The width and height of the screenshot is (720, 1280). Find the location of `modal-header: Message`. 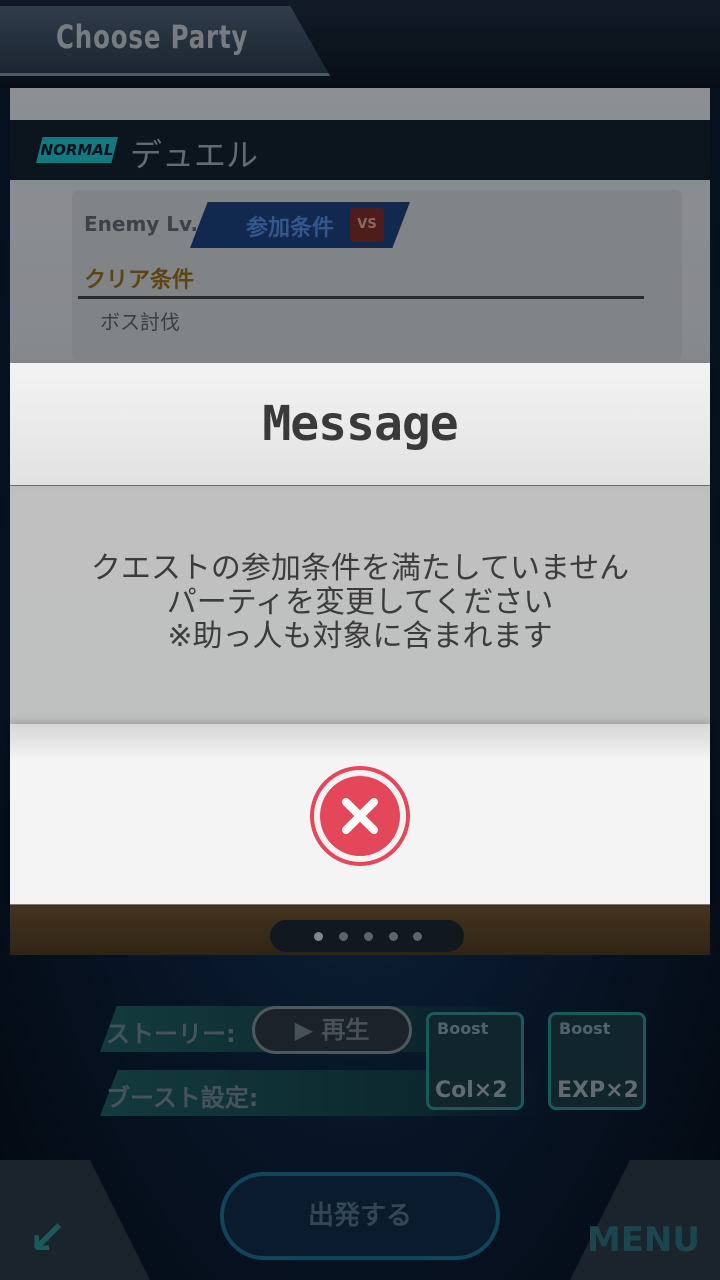

modal-header: Message is located at coordinates (360, 424).